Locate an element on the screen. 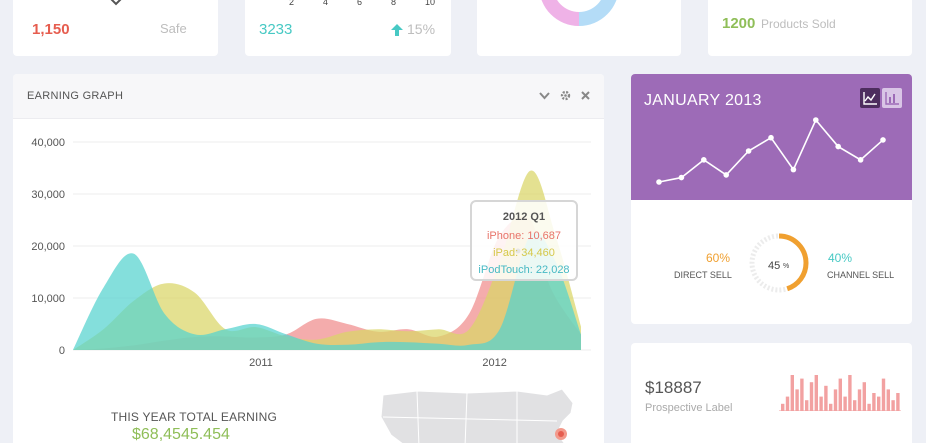 Image resolution: width=926 pixels, height=443 pixels. tooltip-title: 2012 Q1 is located at coordinates (524, 217).